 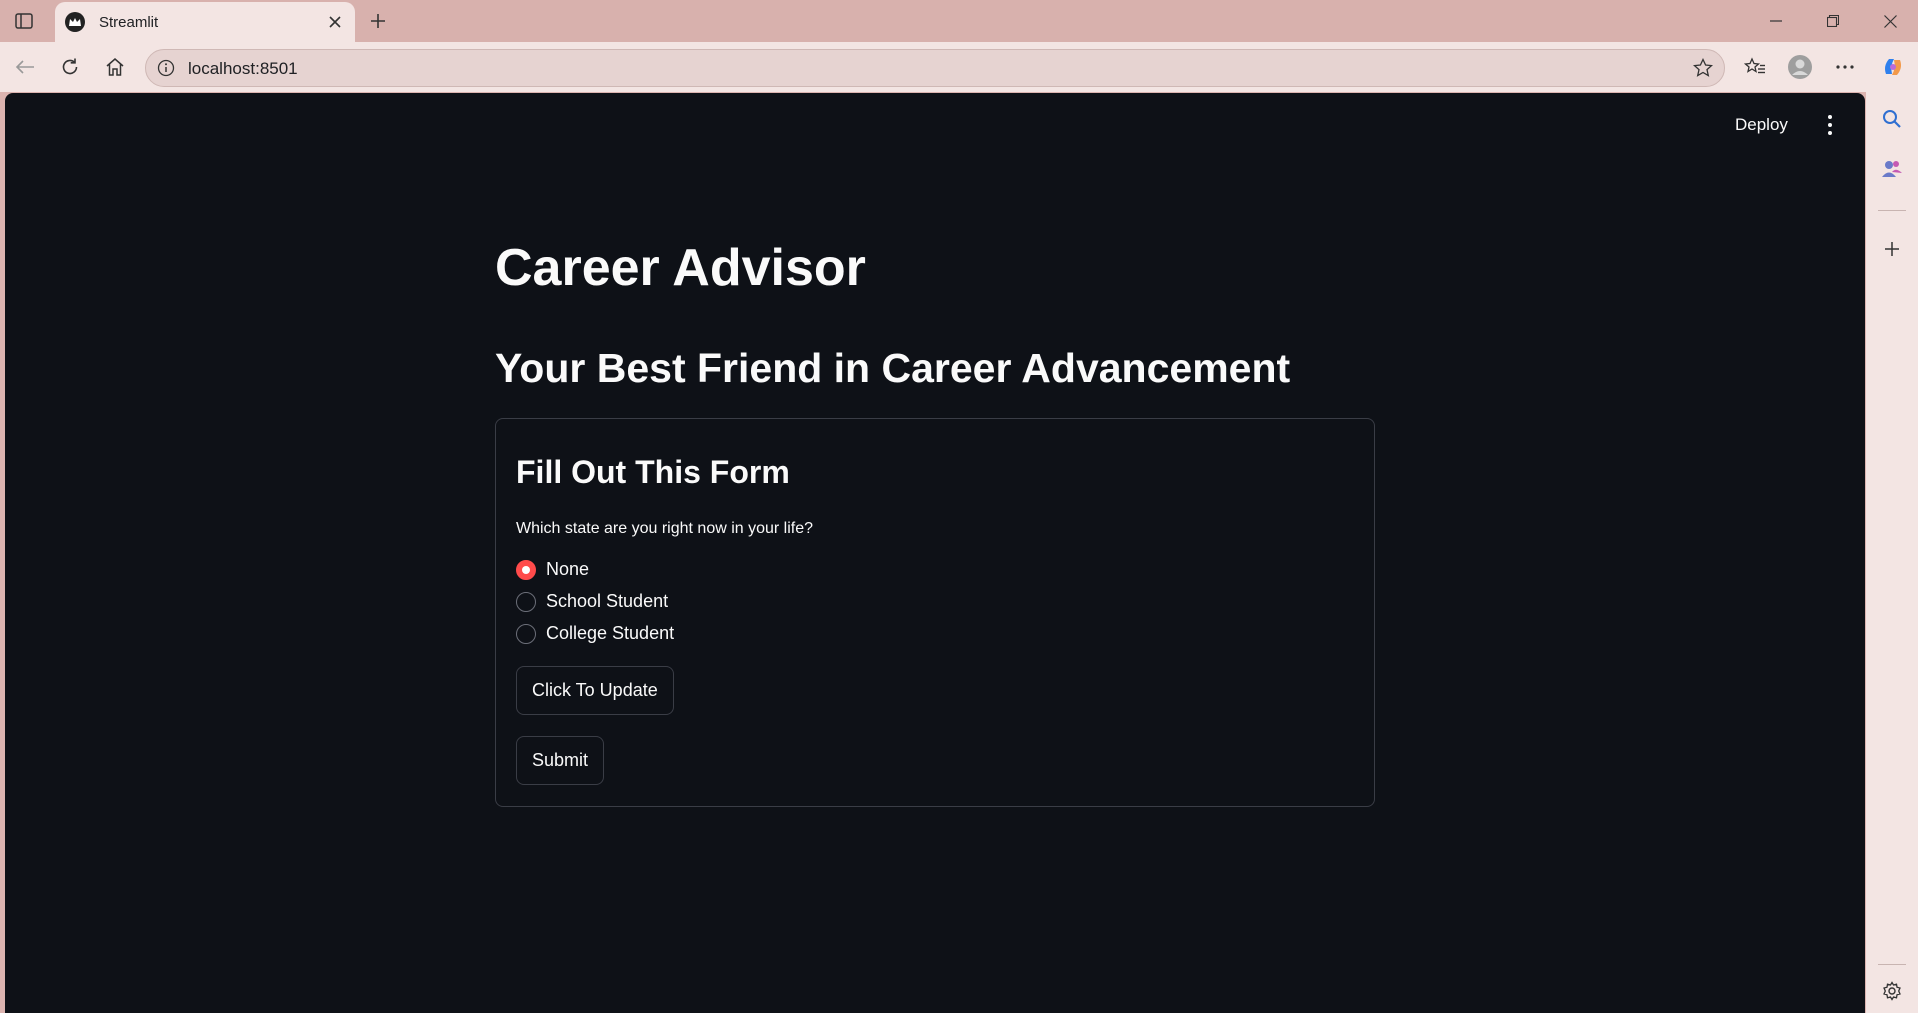 I want to click on tab-title: Streamlit, so click(x=129, y=22).